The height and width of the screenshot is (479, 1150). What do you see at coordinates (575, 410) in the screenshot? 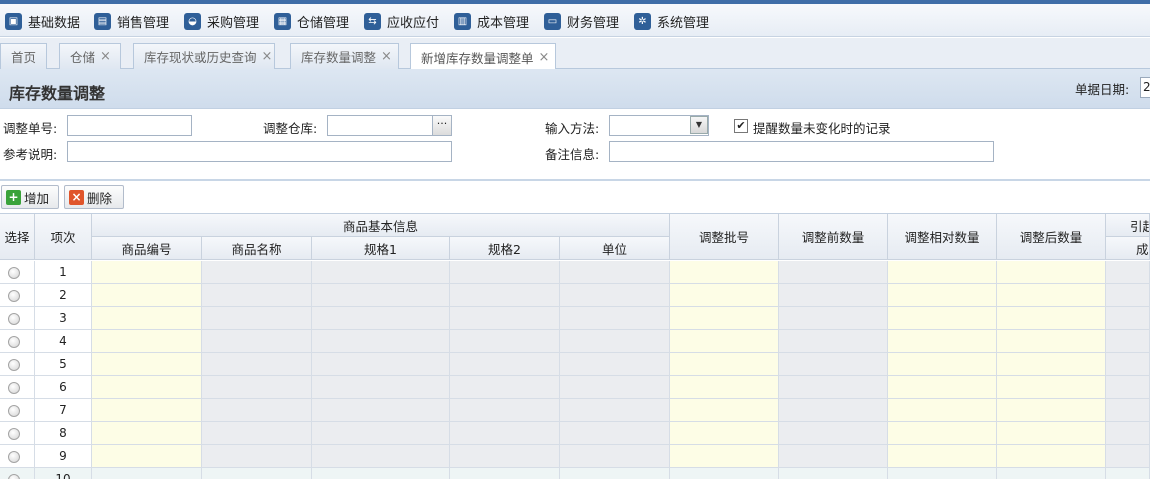
I see `table-row: 7` at bounding box center [575, 410].